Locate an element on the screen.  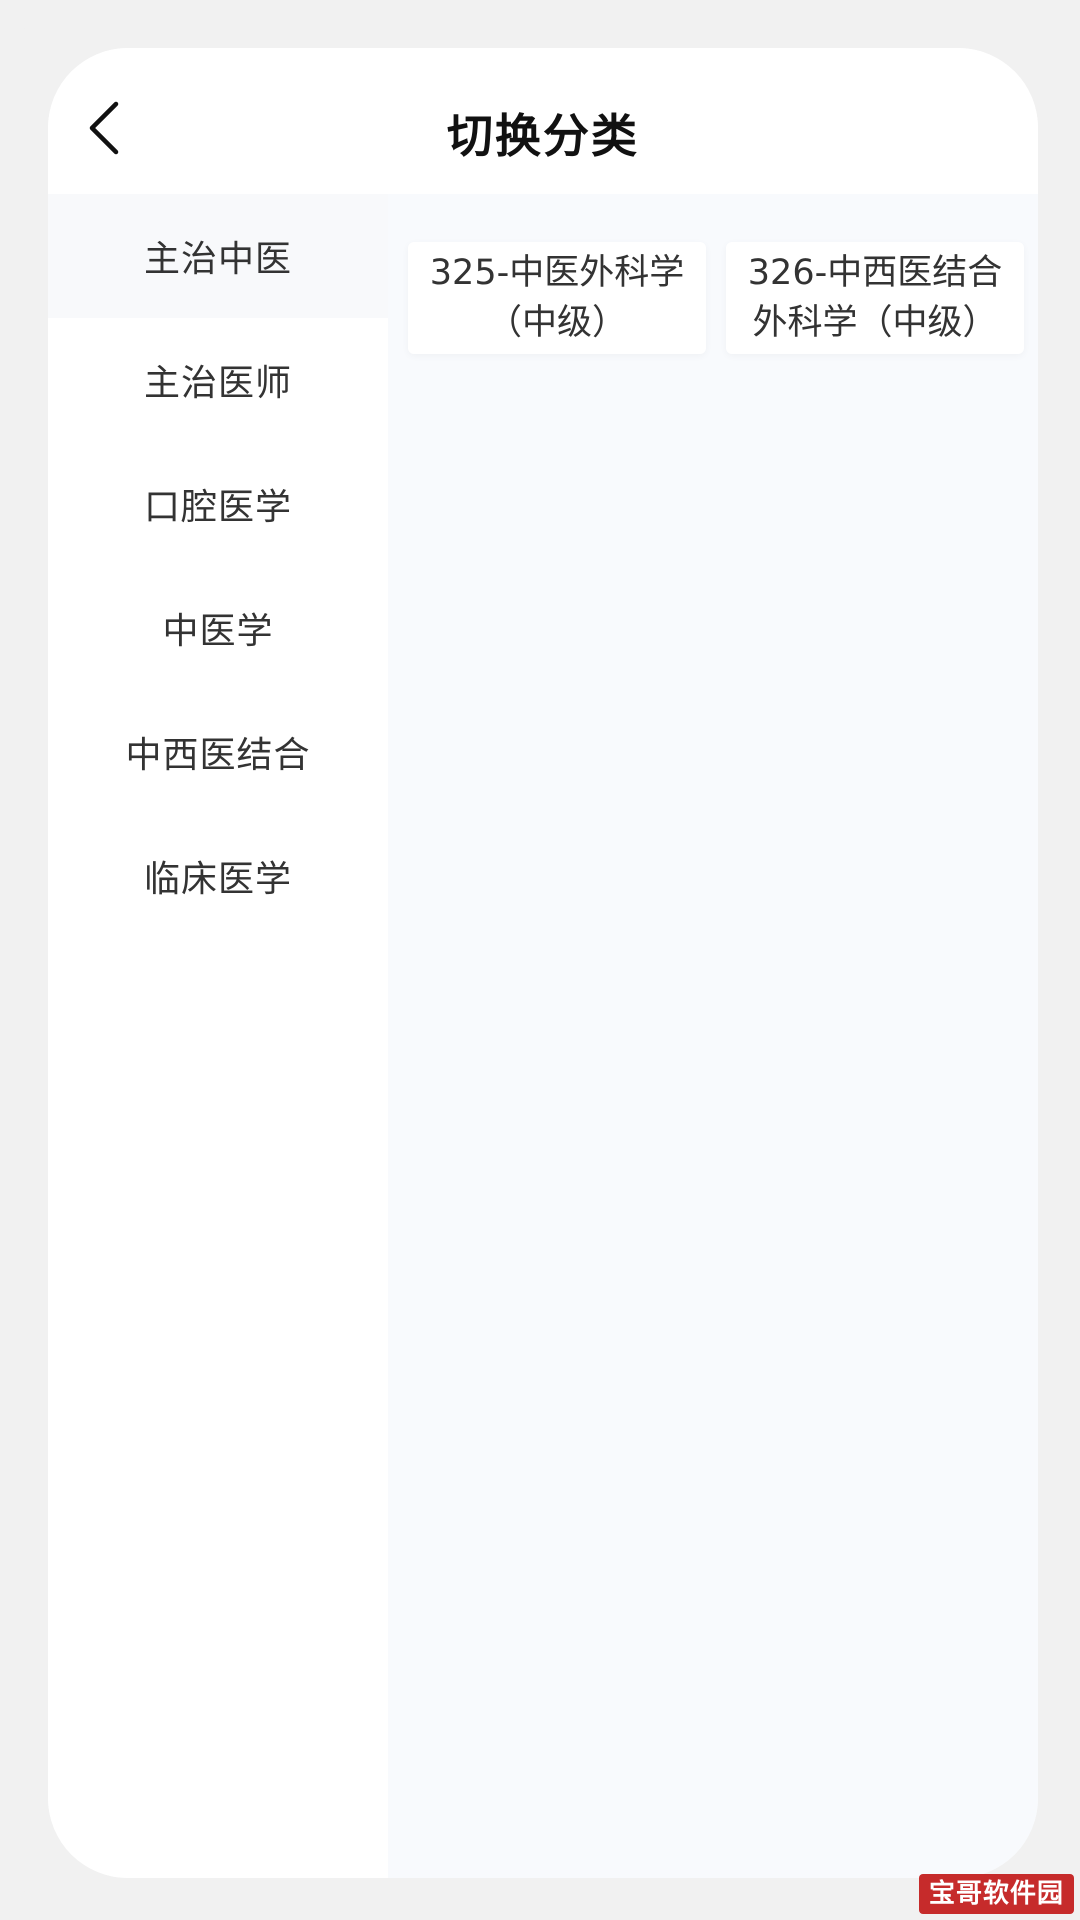
watermark: 宝哥软件园 is located at coordinates (996, 1894).